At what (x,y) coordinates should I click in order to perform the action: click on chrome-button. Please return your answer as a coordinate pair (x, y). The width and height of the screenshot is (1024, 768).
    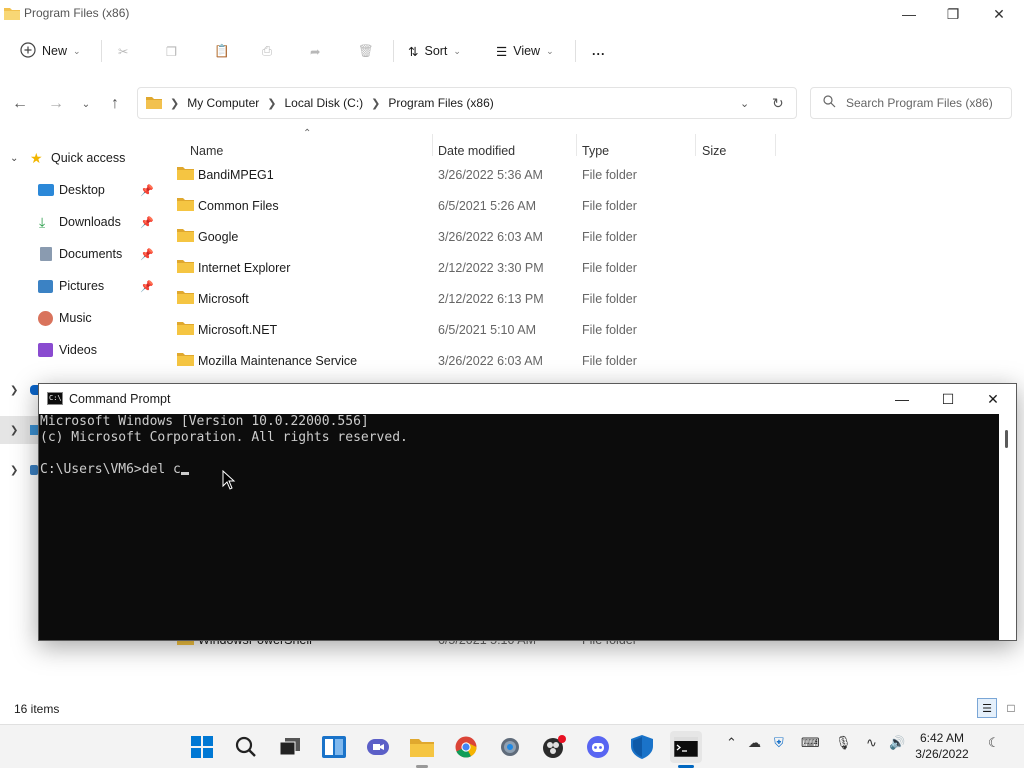
    Looking at the image, I should click on (466, 747).